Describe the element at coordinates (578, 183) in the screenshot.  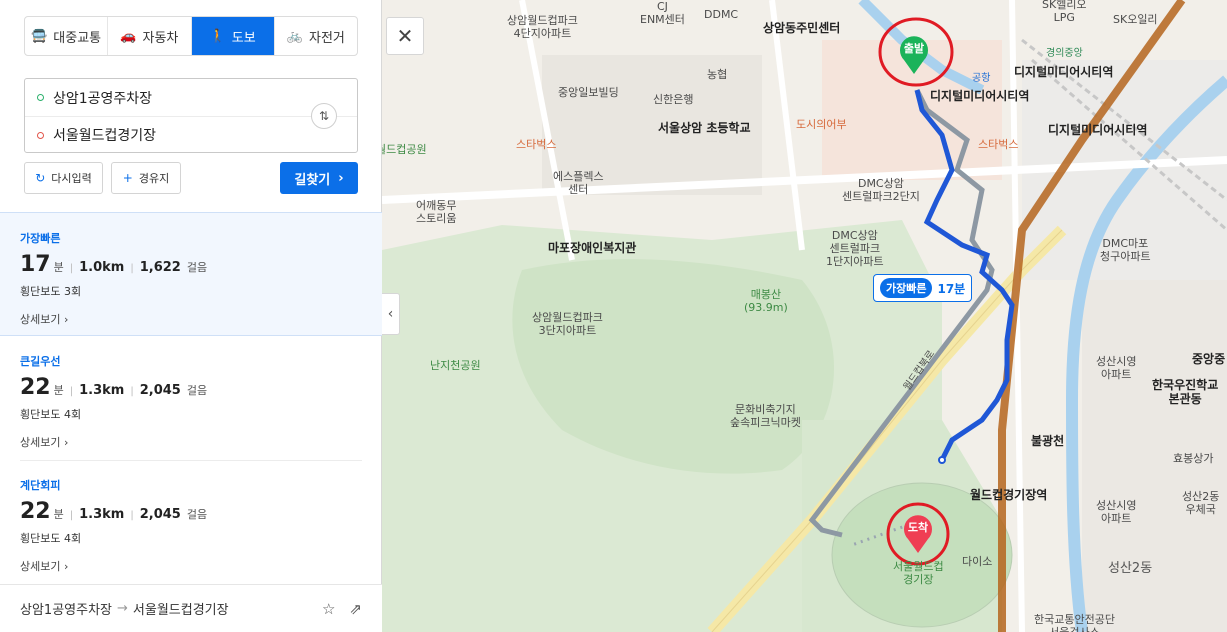
I see `map-label: 에스플렉스 센터` at that location.